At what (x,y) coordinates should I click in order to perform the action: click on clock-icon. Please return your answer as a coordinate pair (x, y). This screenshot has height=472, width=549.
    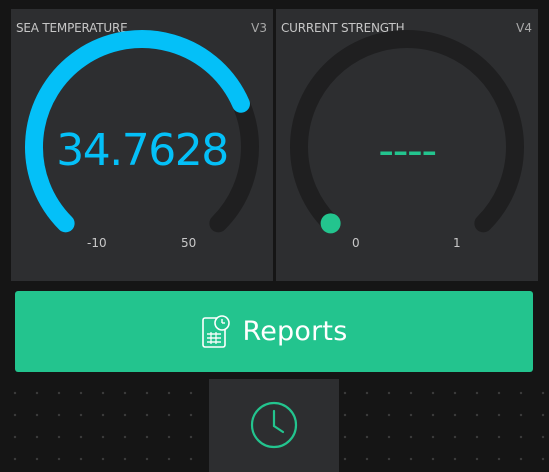
    Looking at the image, I should click on (274, 427).